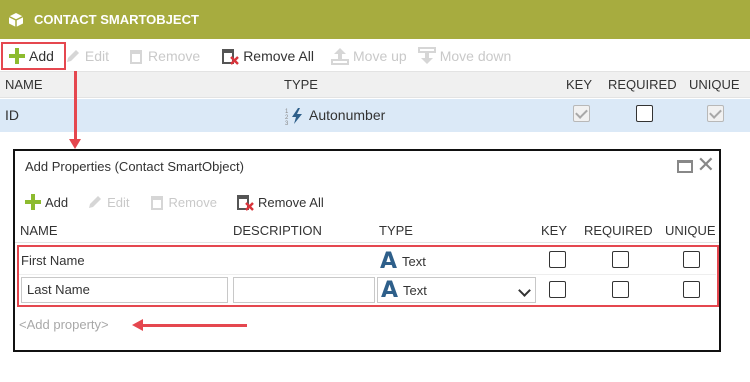 This screenshot has width=750, height=382. I want to click on row1-required-checkbox, so click(620, 259).